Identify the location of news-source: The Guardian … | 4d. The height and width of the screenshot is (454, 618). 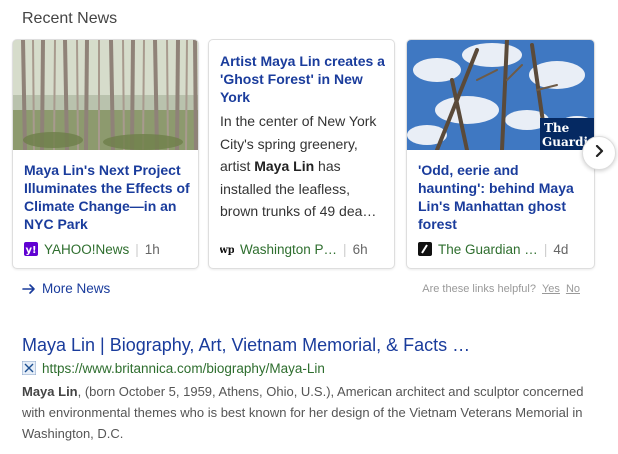
(502, 249).